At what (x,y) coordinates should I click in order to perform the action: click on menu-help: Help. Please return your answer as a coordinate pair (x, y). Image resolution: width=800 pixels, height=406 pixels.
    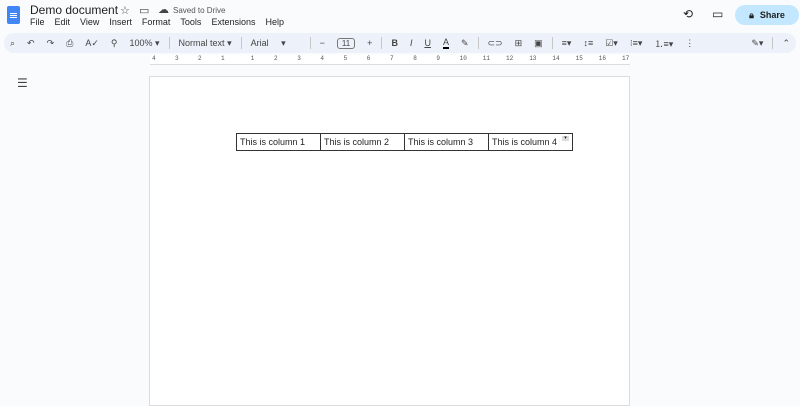
    Looking at the image, I should click on (274, 22).